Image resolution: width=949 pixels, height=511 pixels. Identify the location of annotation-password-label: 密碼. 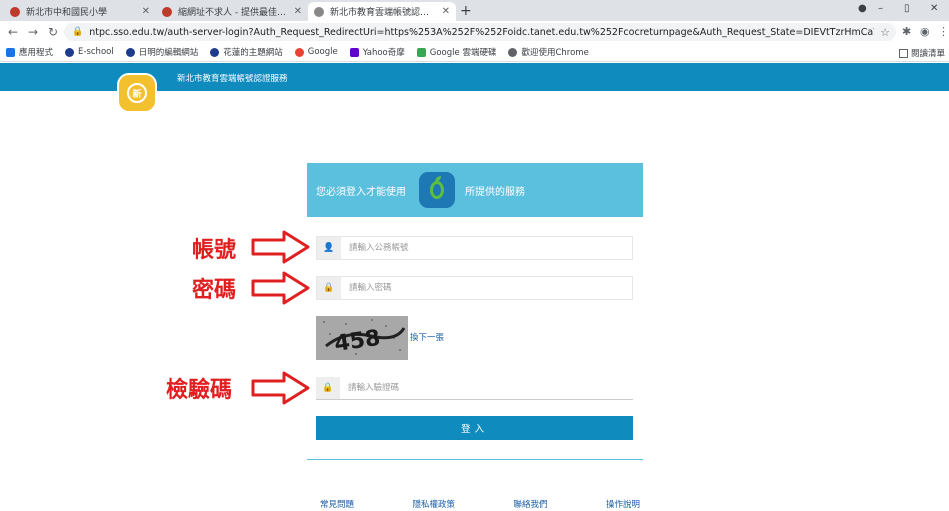
(214, 290).